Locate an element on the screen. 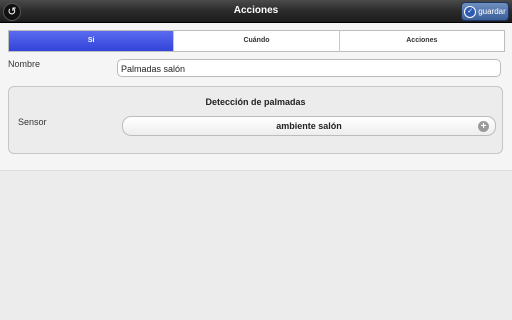 The image size is (512, 320). plus-circle-icon: + is located at coordinates (483, 126).